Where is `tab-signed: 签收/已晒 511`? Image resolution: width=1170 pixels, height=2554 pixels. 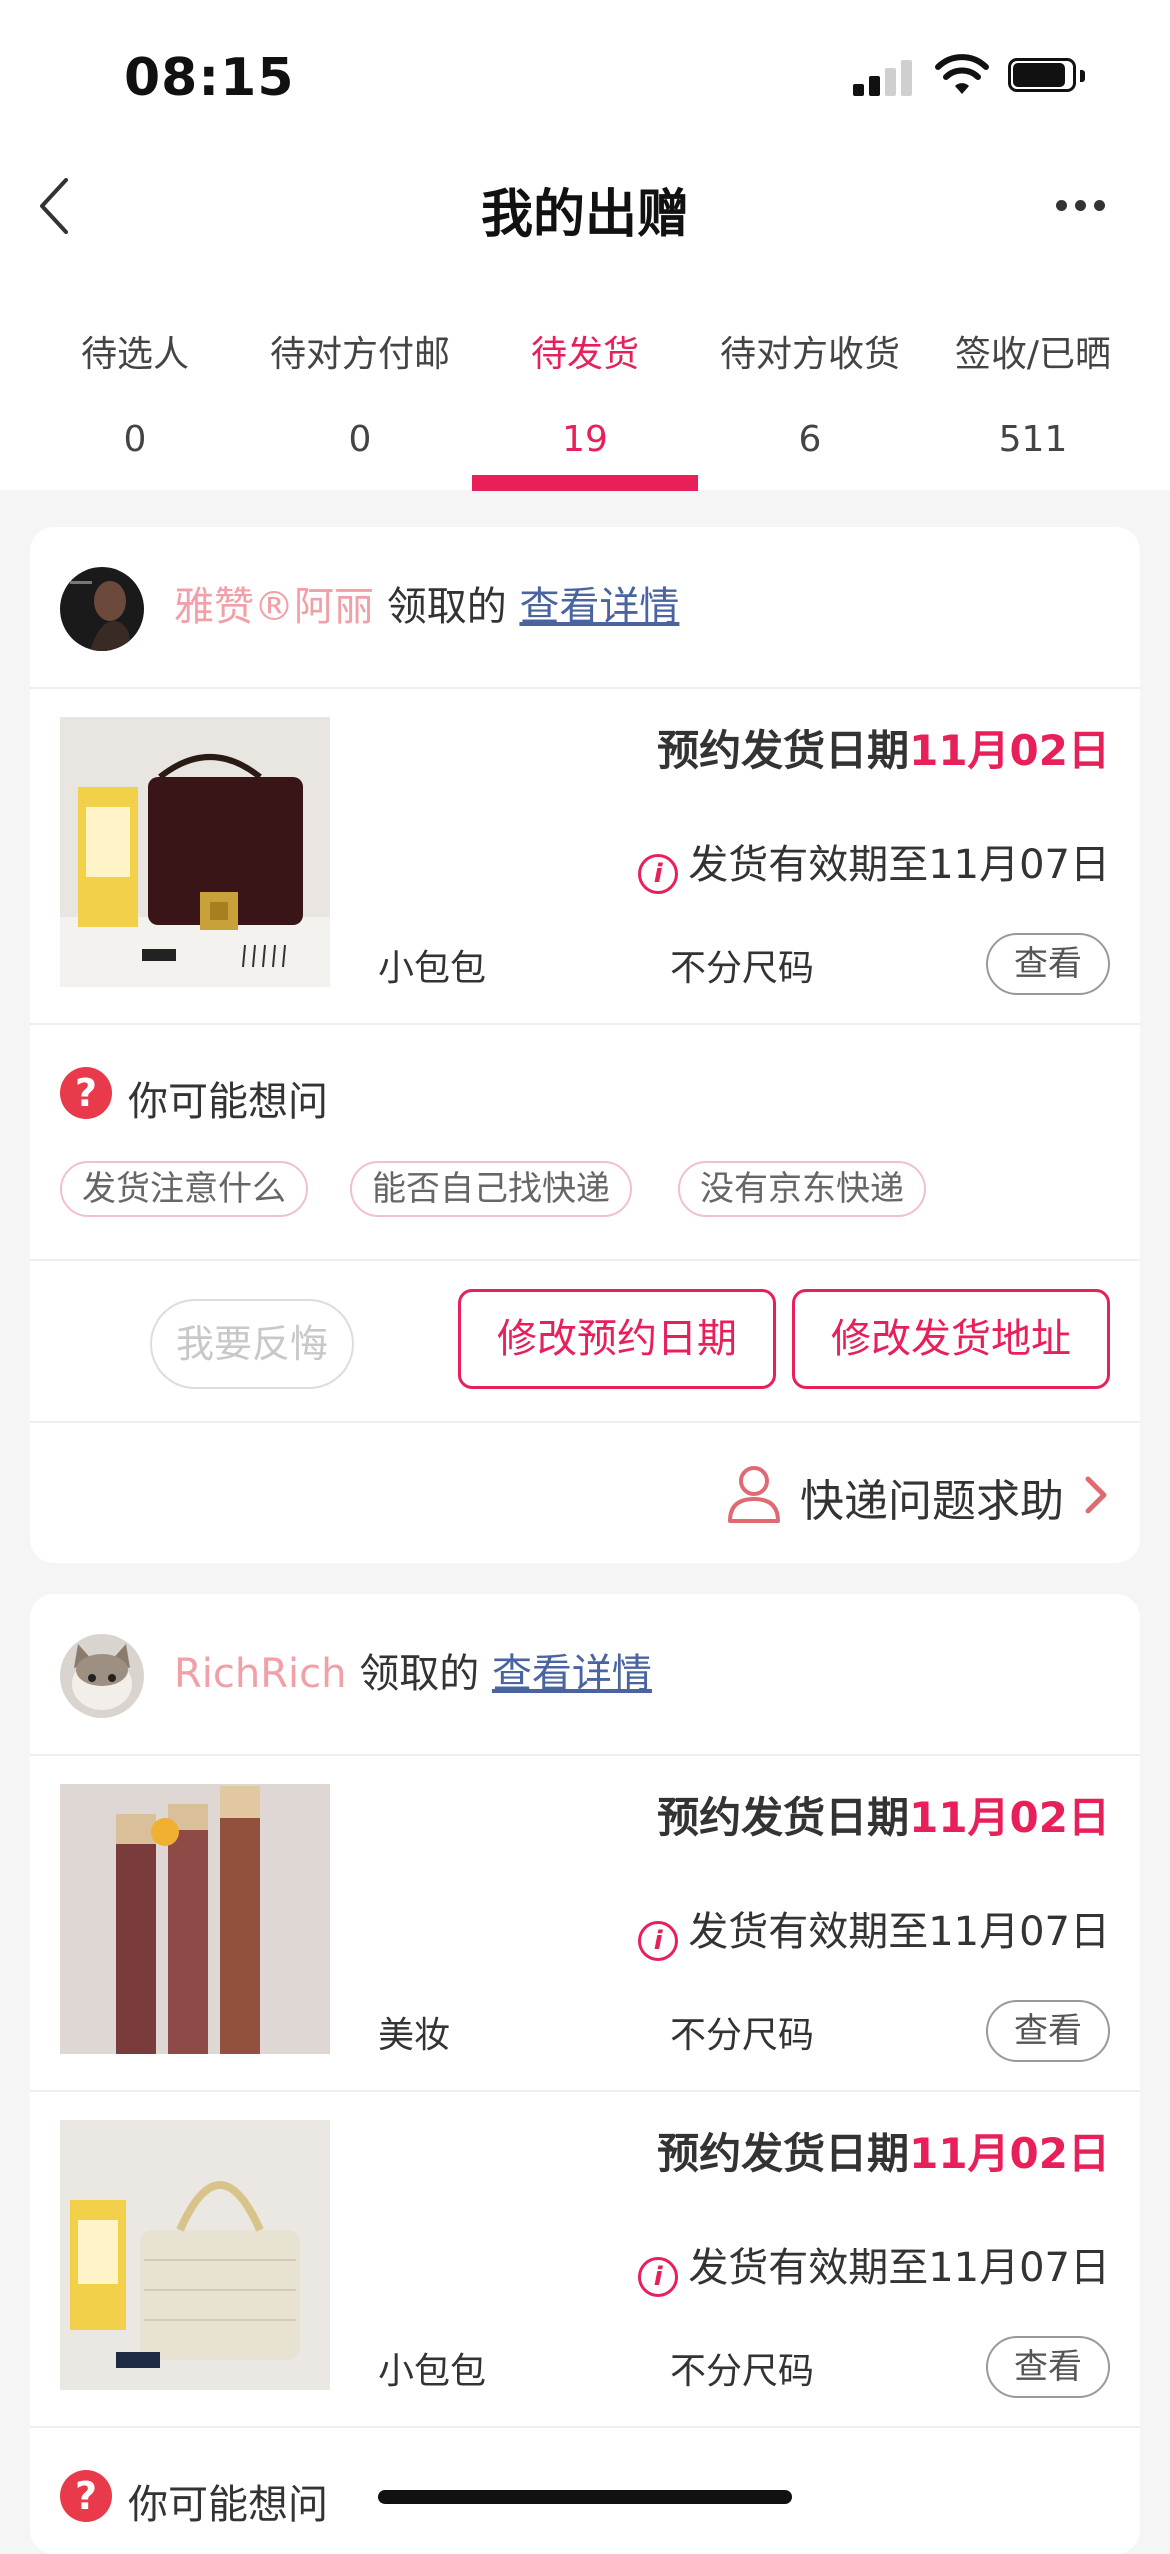
tab-signed: 签收/已晒 511 is located at coordinates (1033, 392).